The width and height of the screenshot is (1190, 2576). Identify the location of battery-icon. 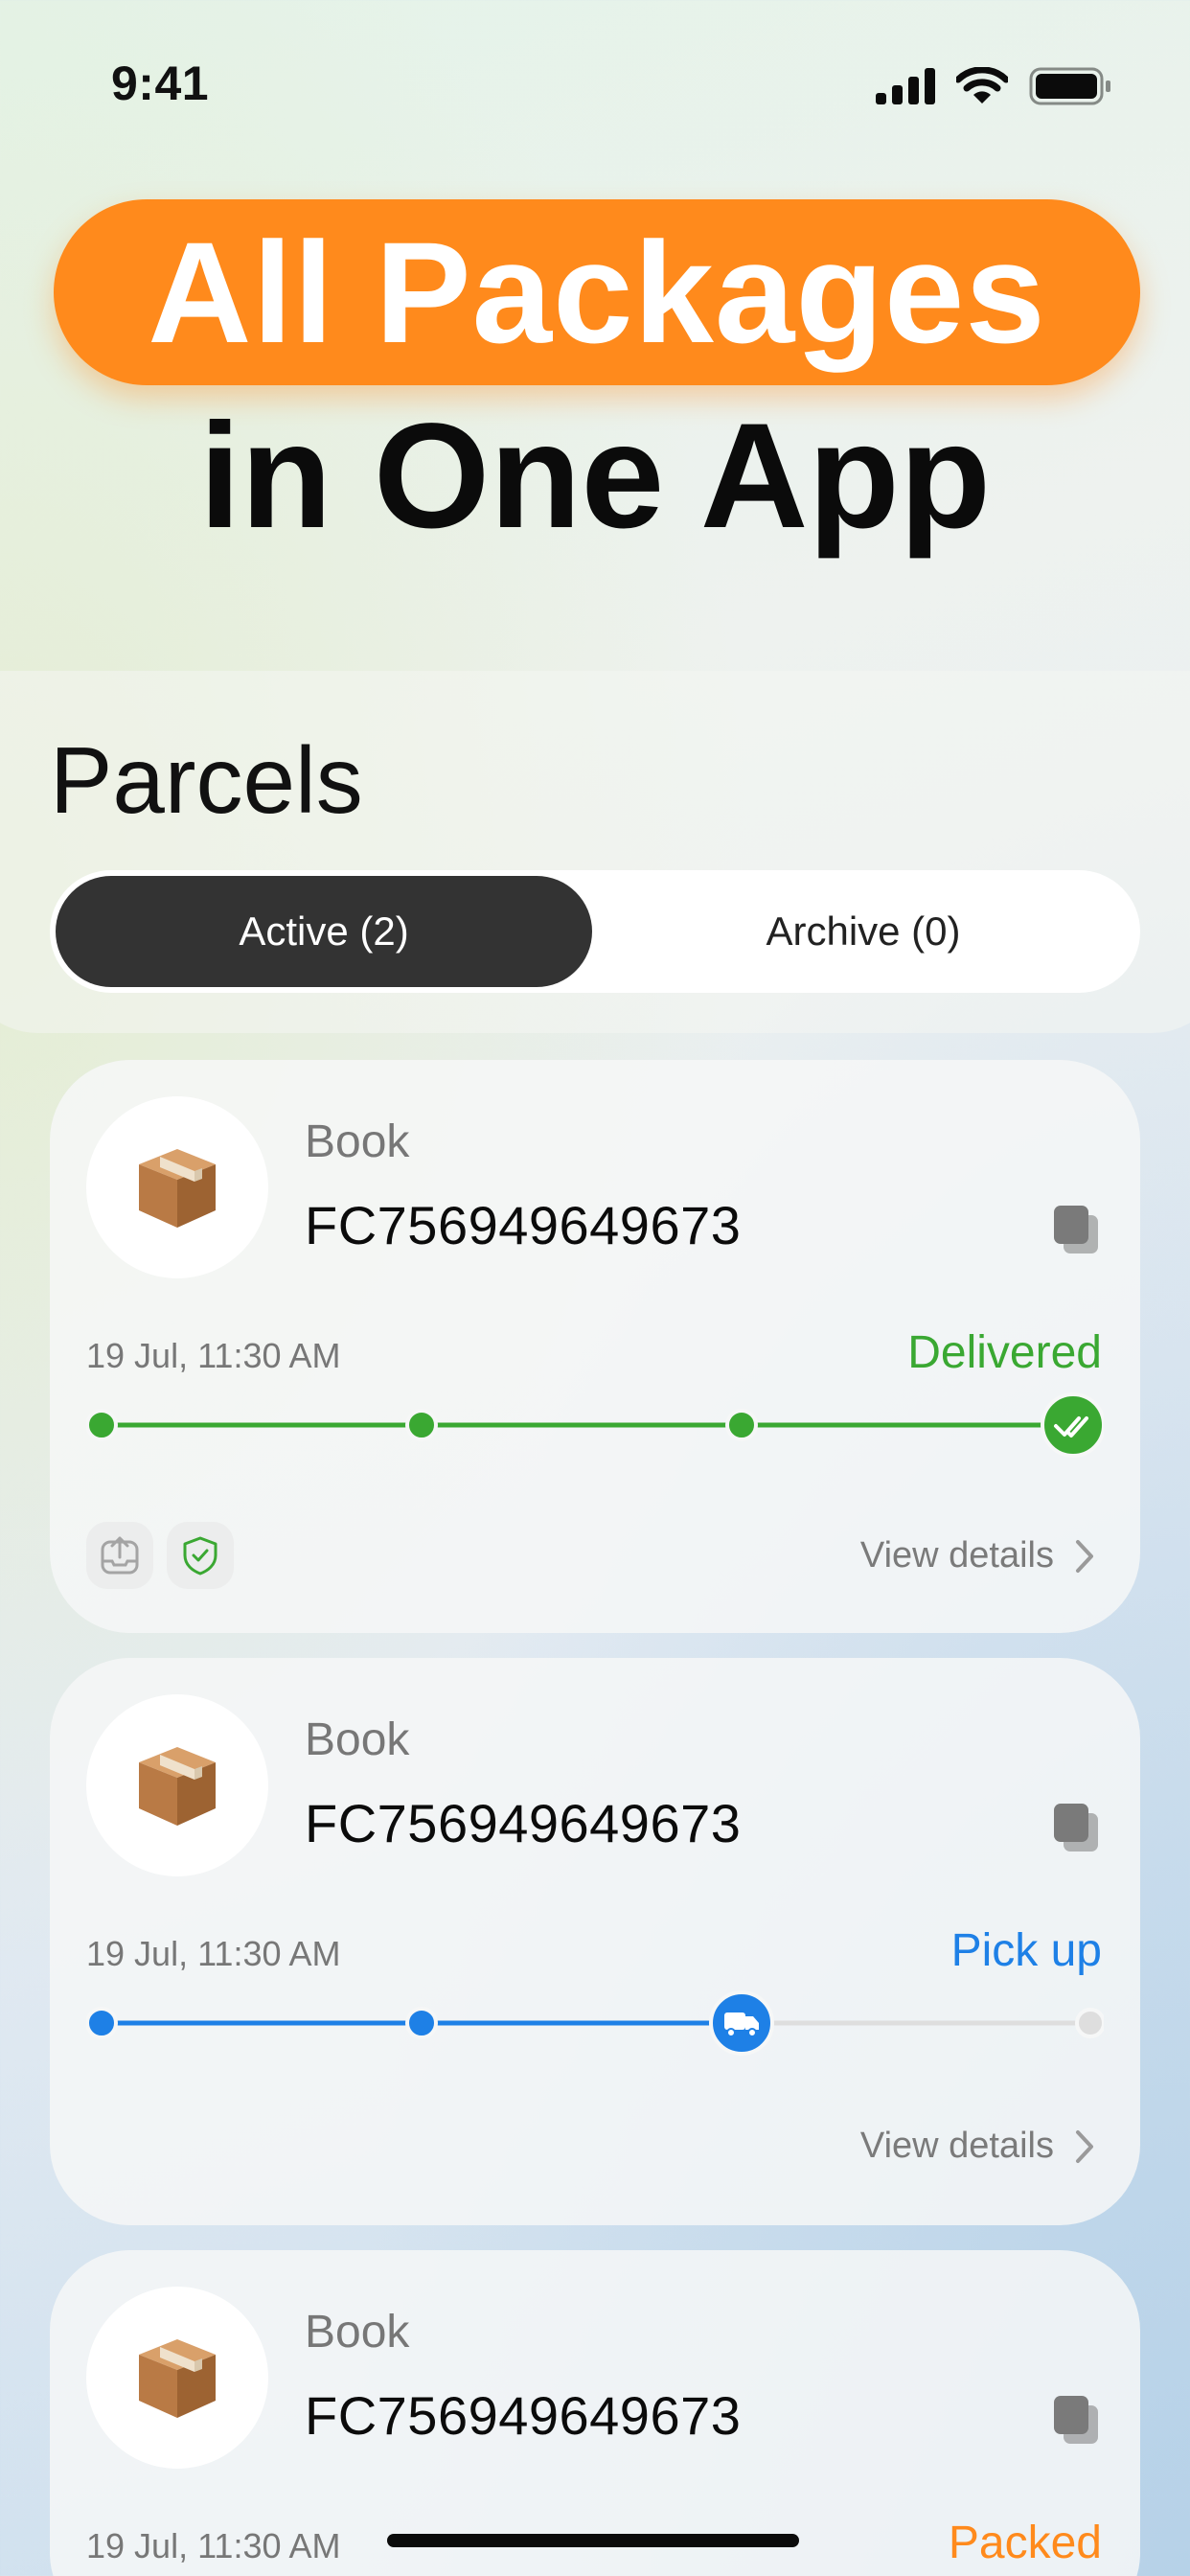
(1070, 86).